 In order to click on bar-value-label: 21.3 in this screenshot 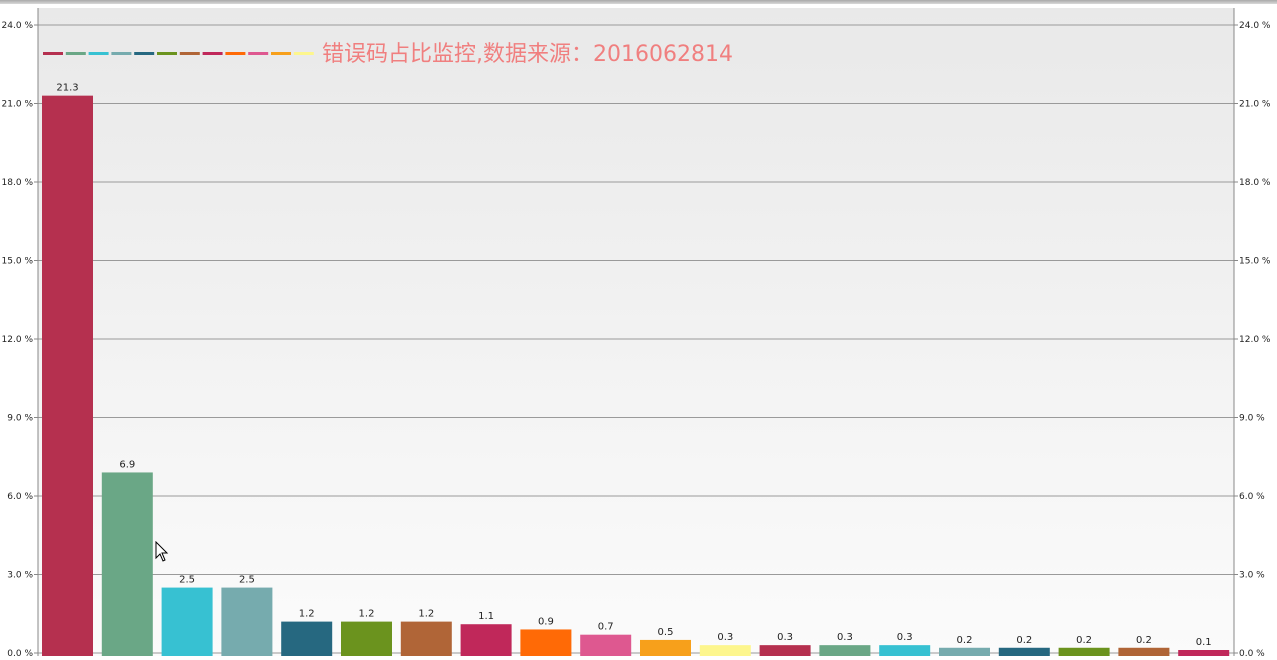, I will do `click(67, 88)`.